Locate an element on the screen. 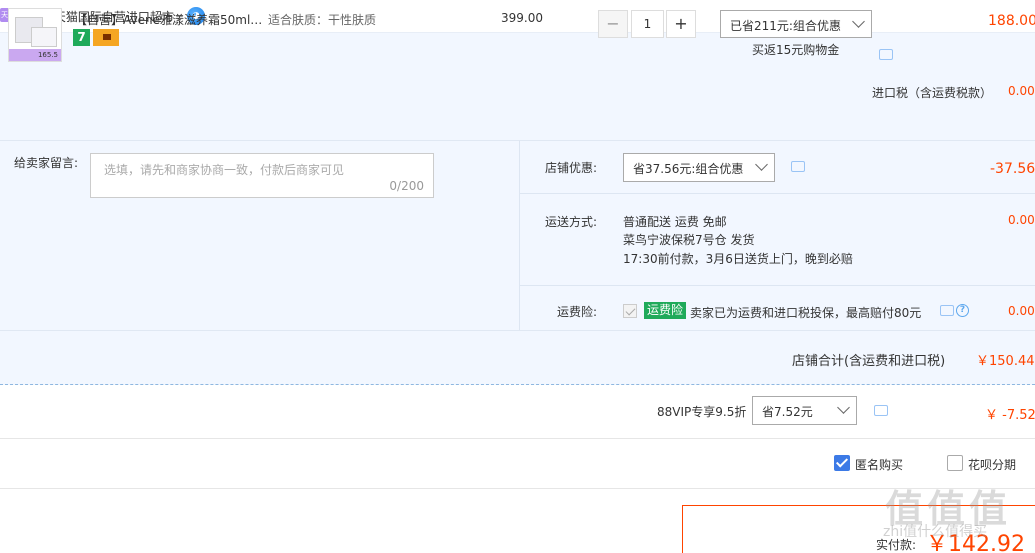  shop-total-value: ￥150.44 is located at coordinates (1005, 361).